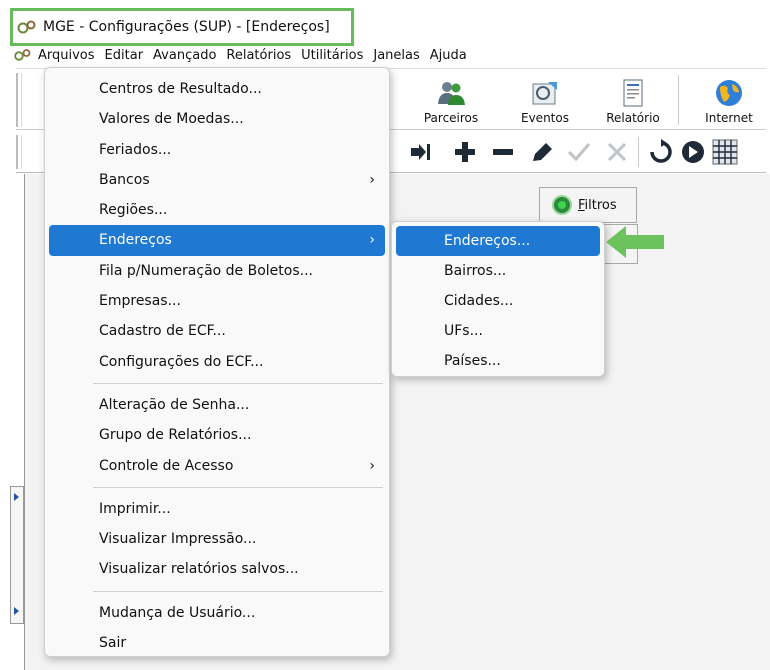  What do you see at coordinates (261, 55) in the screenshot?
I see `menu-relatorios: Relatórios` at bounding box center [261, 55].